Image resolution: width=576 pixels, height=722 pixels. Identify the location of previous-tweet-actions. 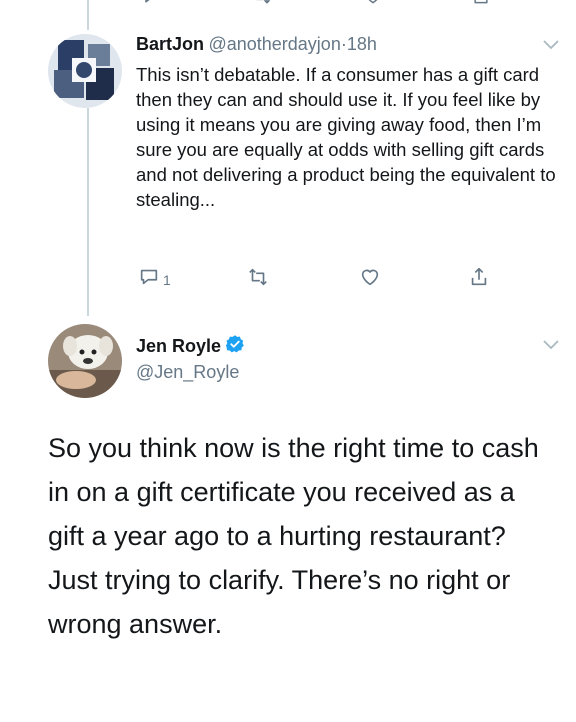
(316, 3).